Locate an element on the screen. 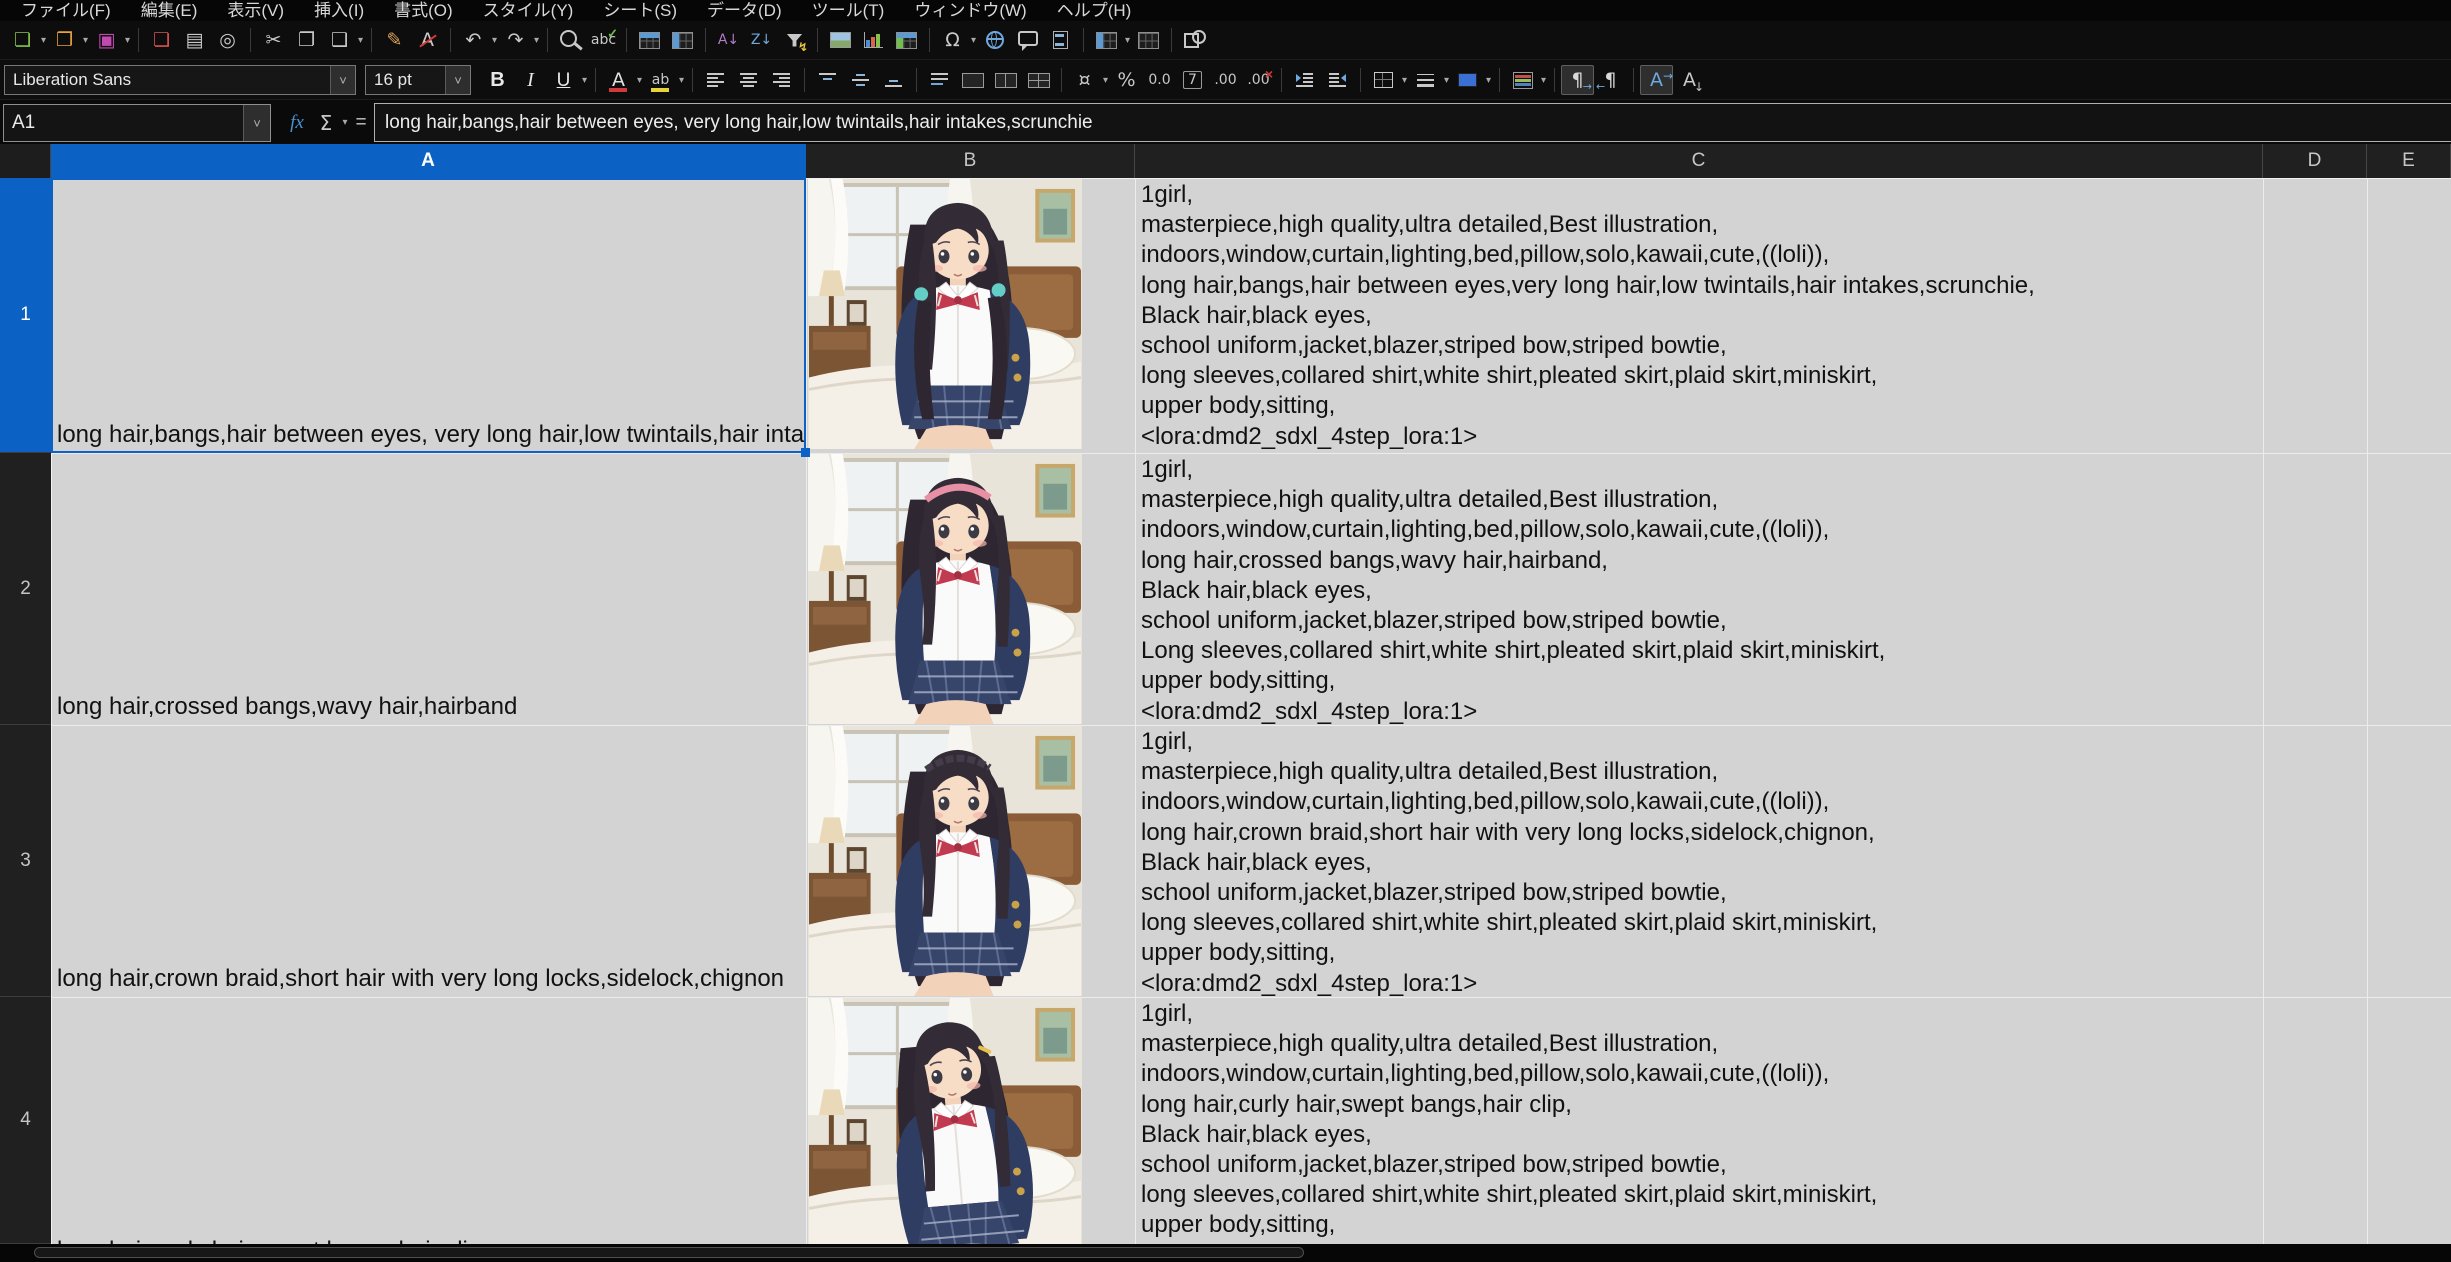 The width and height of the screenshot is (2451, 1262). save-dropdown-caret: ▾ is located at coordinates (127, 40).